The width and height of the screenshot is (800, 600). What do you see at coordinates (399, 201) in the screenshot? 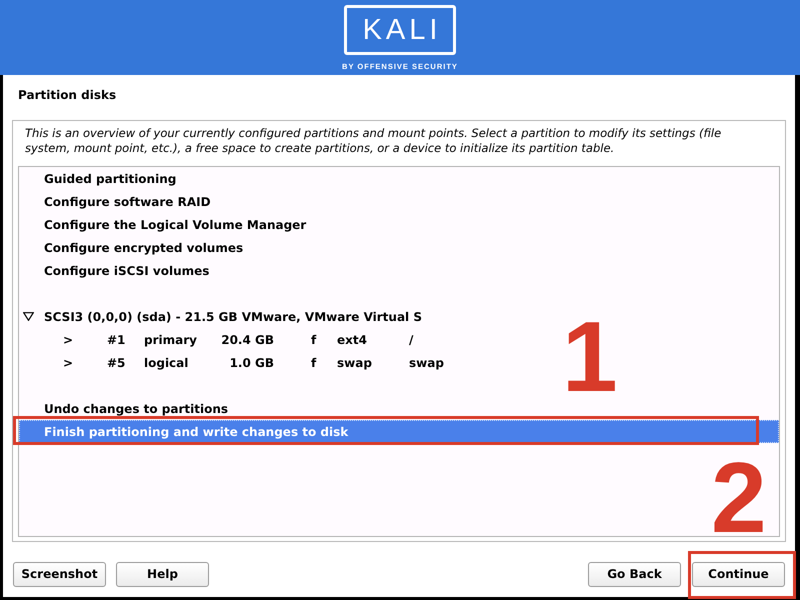
I see `menu-item: Configure software RAID` at bounding box center [399, 201].